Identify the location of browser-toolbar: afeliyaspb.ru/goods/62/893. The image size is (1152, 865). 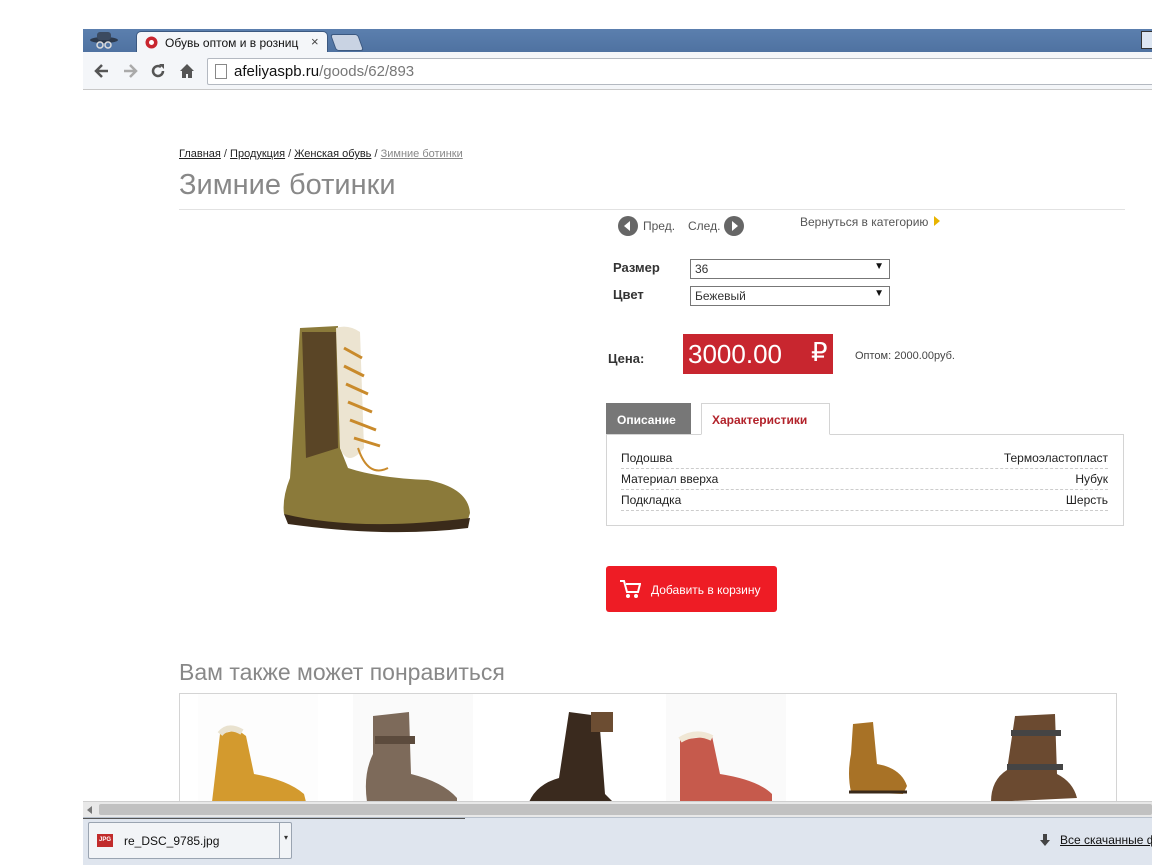
(617, 71).